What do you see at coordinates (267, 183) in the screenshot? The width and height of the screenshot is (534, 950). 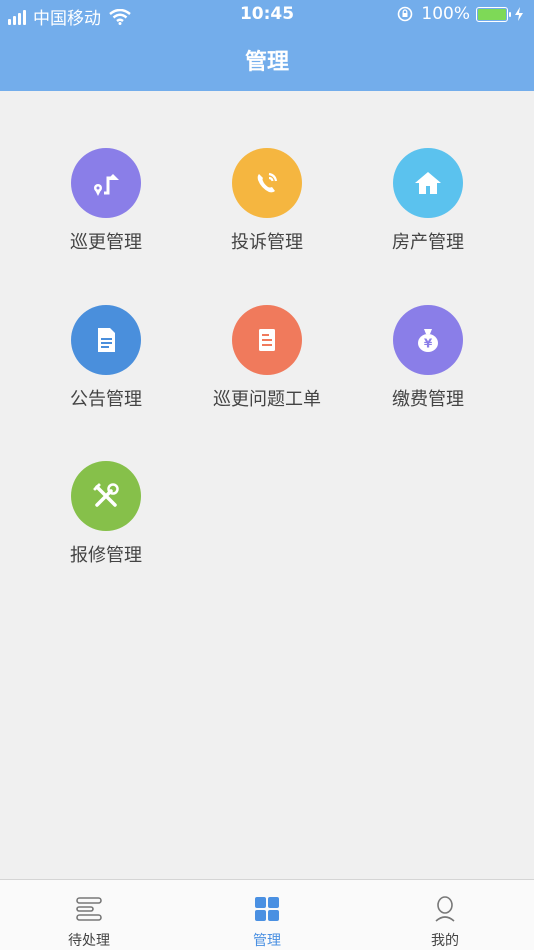 I see `phone-icon` at bounding box center [267, 183].